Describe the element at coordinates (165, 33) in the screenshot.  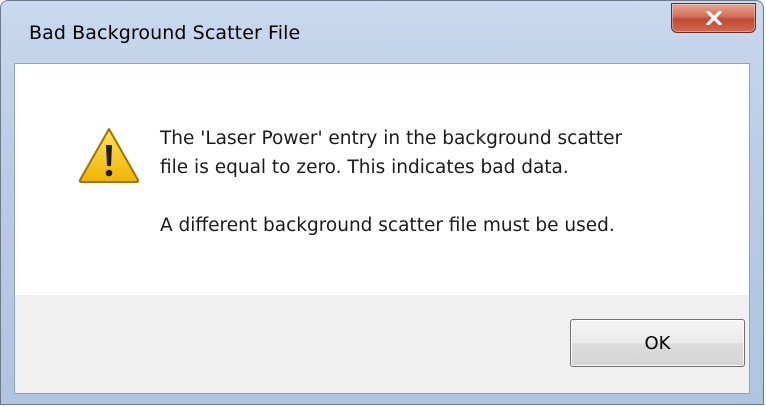
I see `window-title: Bad Background Scatter File` at that location.